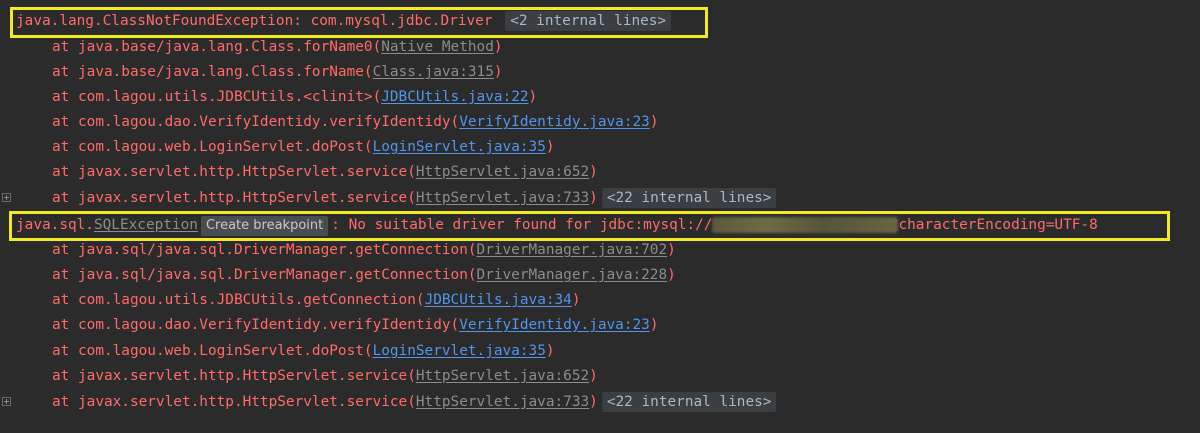 This screenshot has height=433, width=1200. What do you see at coordinates (588, 21) in the screenshot?
I see `internal-lines-badge: <2 internal lines>` at bounding box center [588, 21].